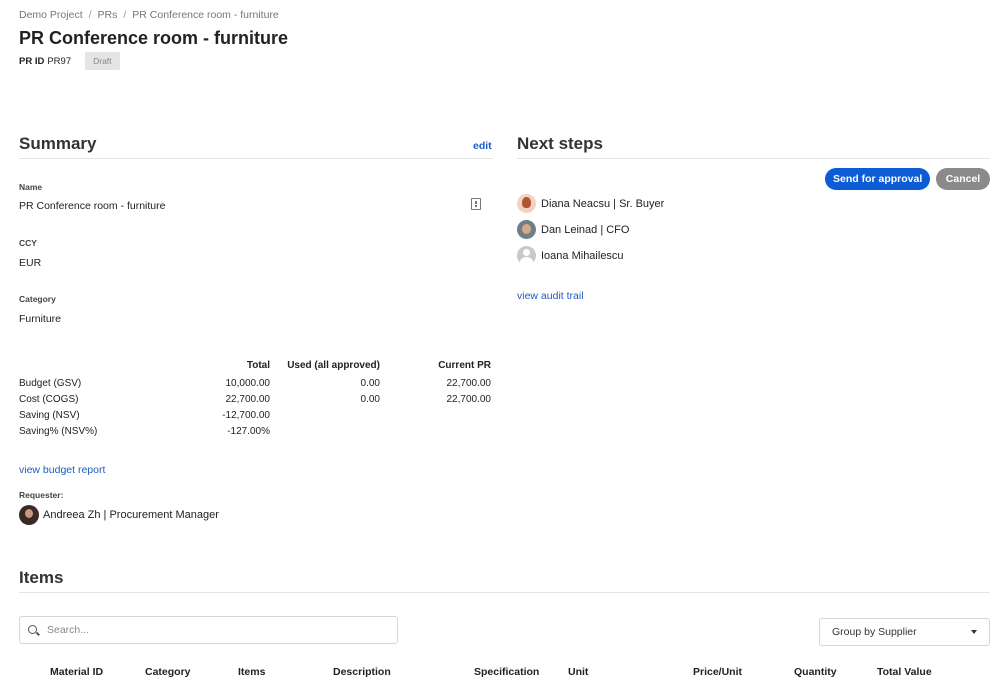 The image size is (993, 680). What do you see at coordinates (32, 61) in the screenshot?
I see `pr-id-label: PR ID` at bounding box center [32, 61].